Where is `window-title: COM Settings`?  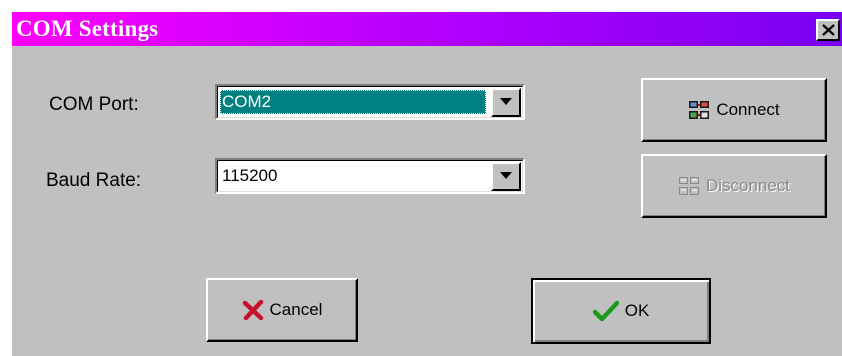
window-title: COM Settings is located at coordinates (87, 28).